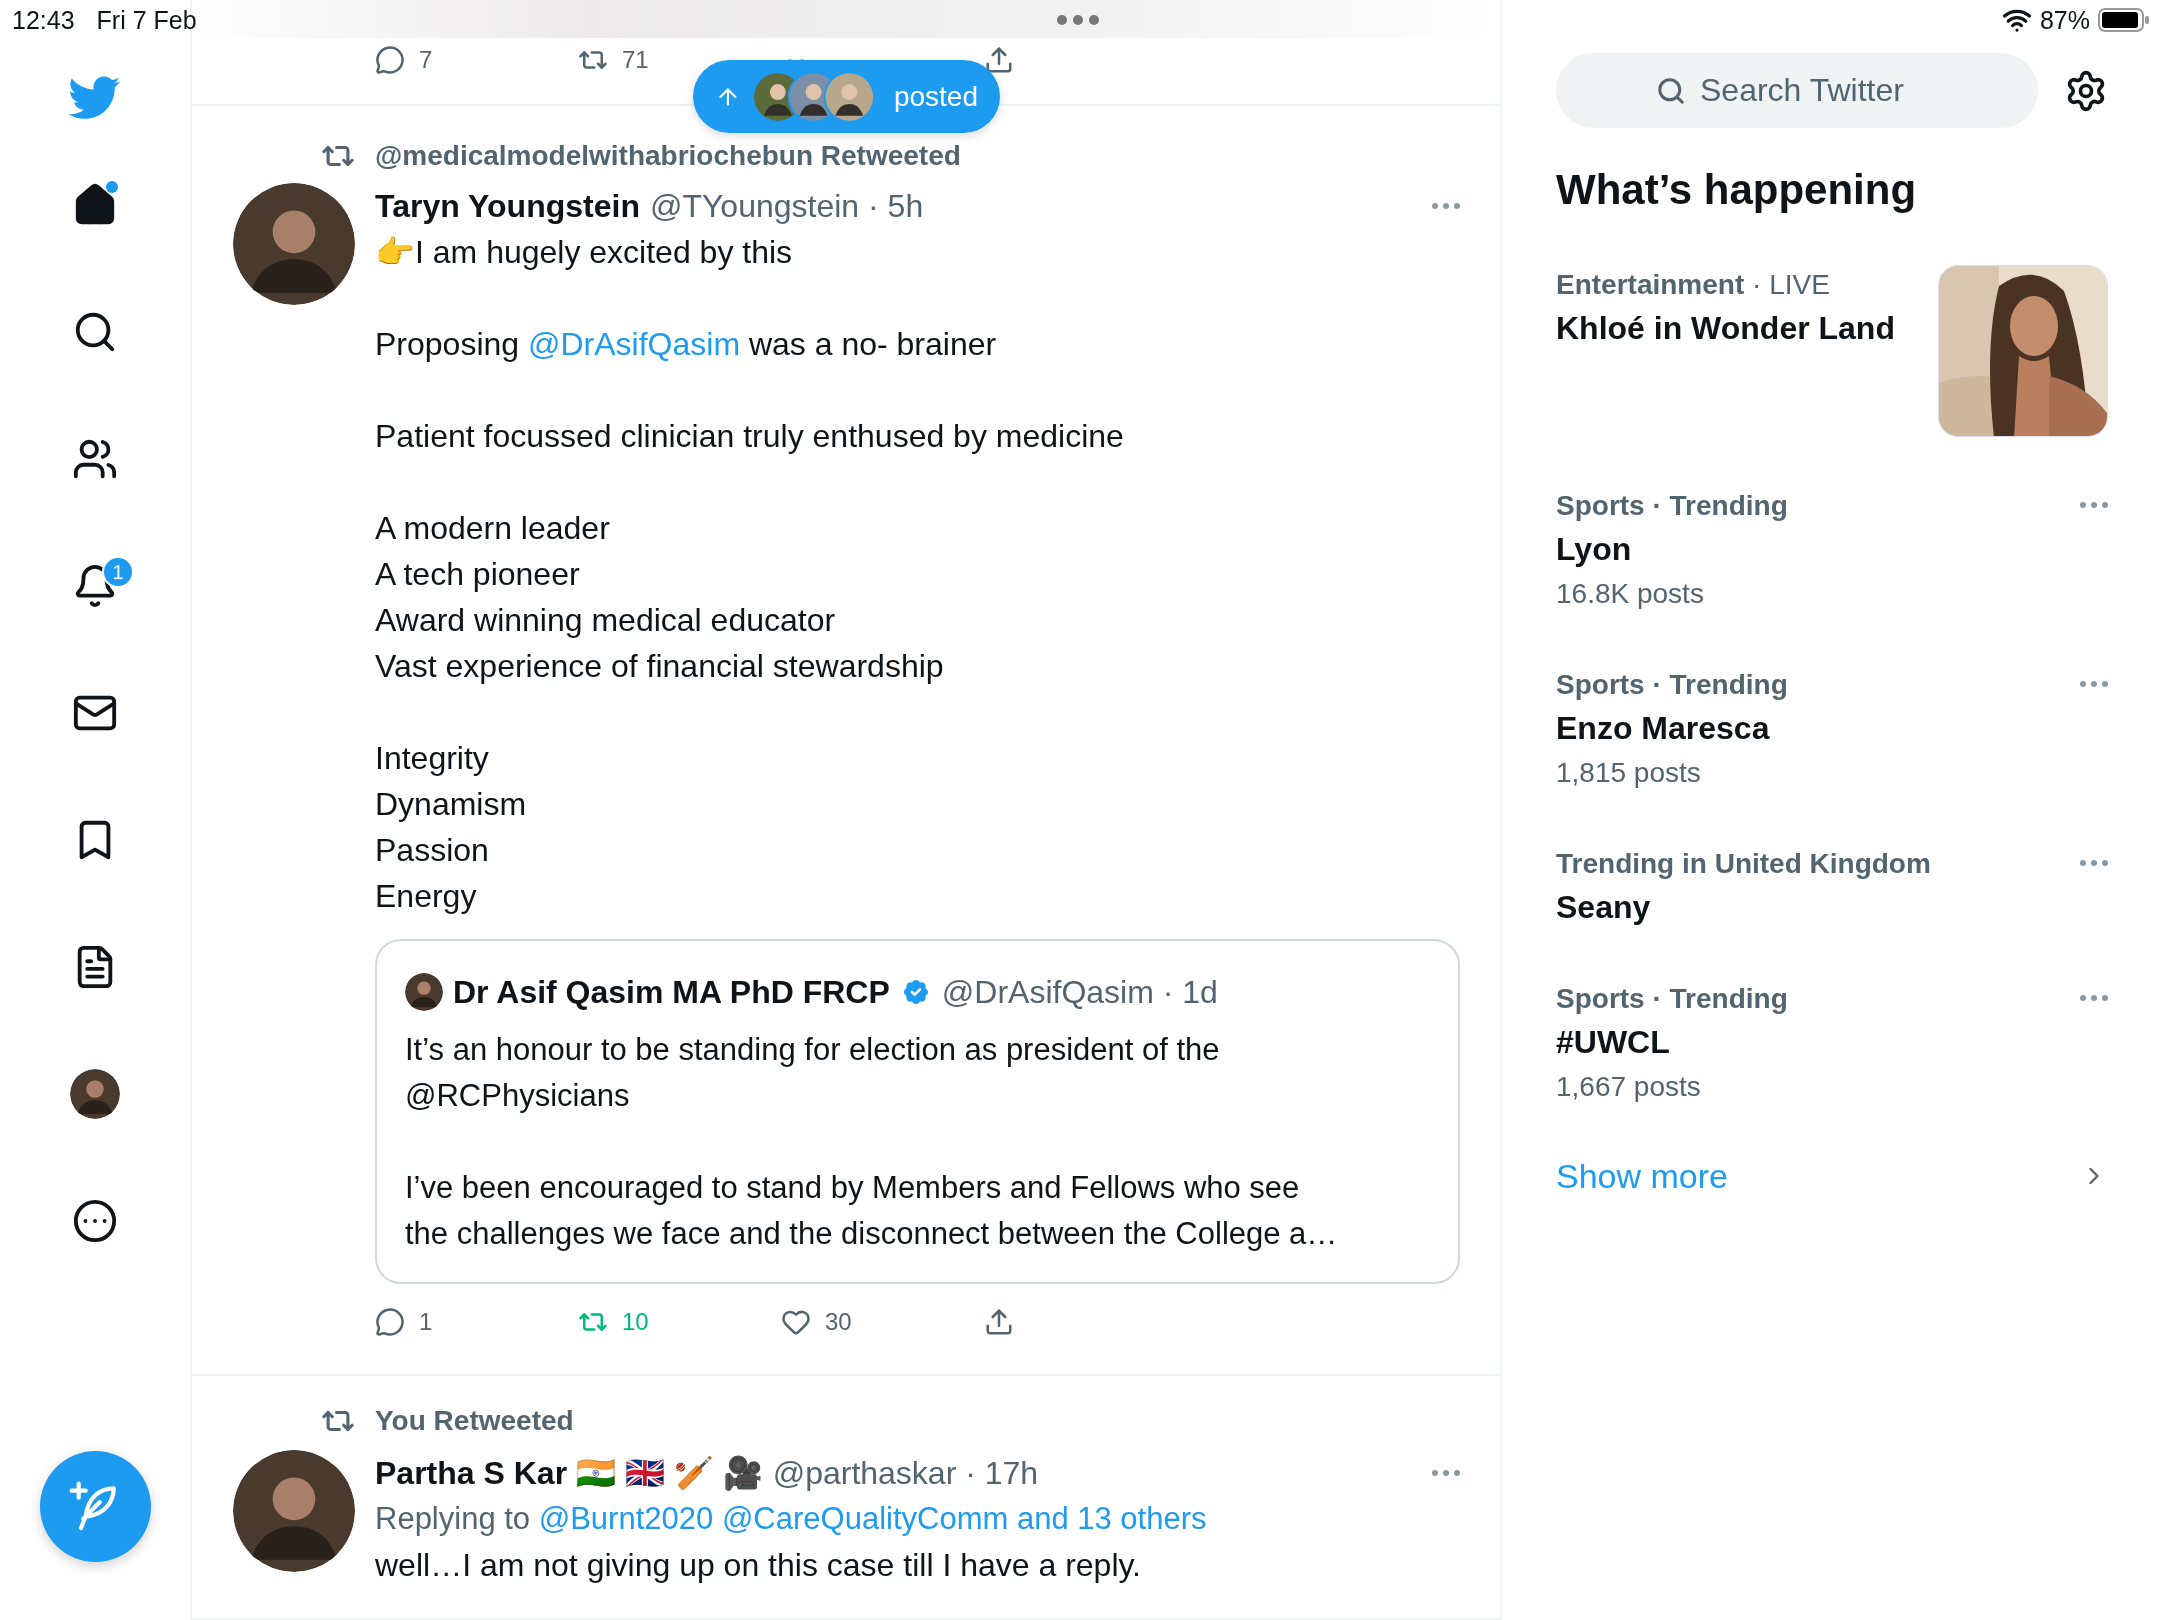  I want to click on compose-button, so click(95, 1506).